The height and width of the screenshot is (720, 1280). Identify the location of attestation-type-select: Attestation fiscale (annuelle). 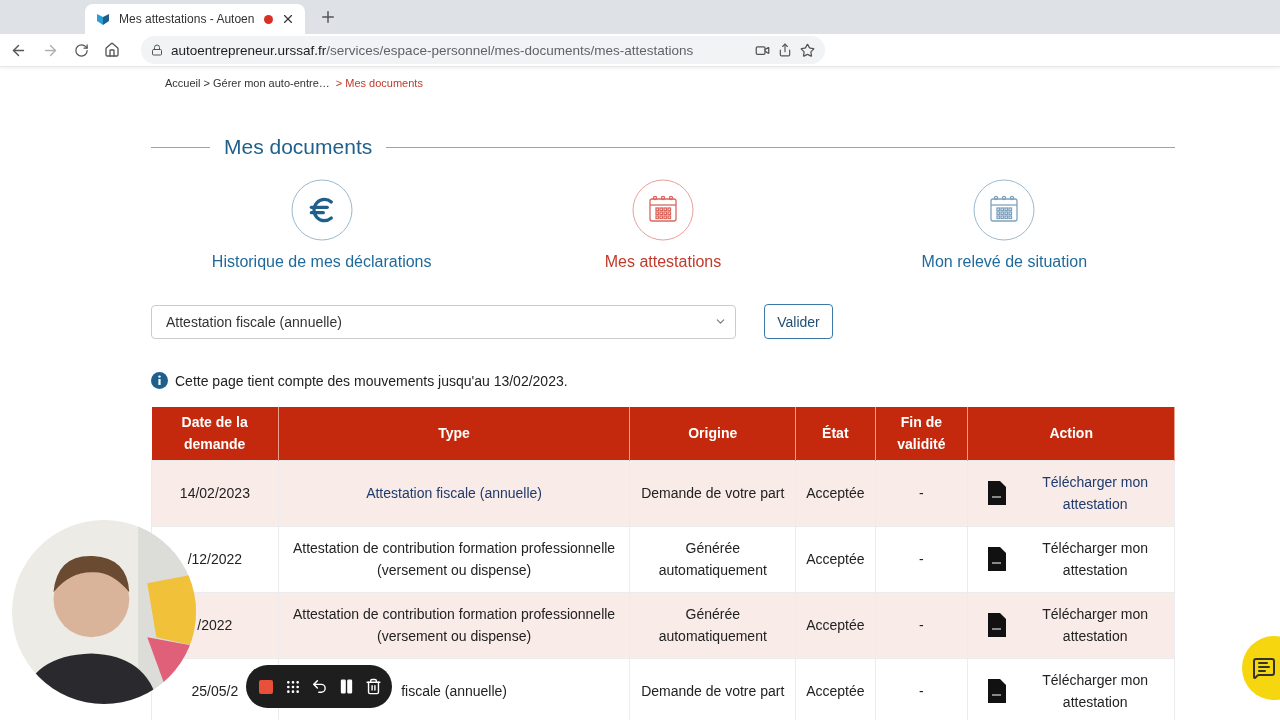
(443, 321).